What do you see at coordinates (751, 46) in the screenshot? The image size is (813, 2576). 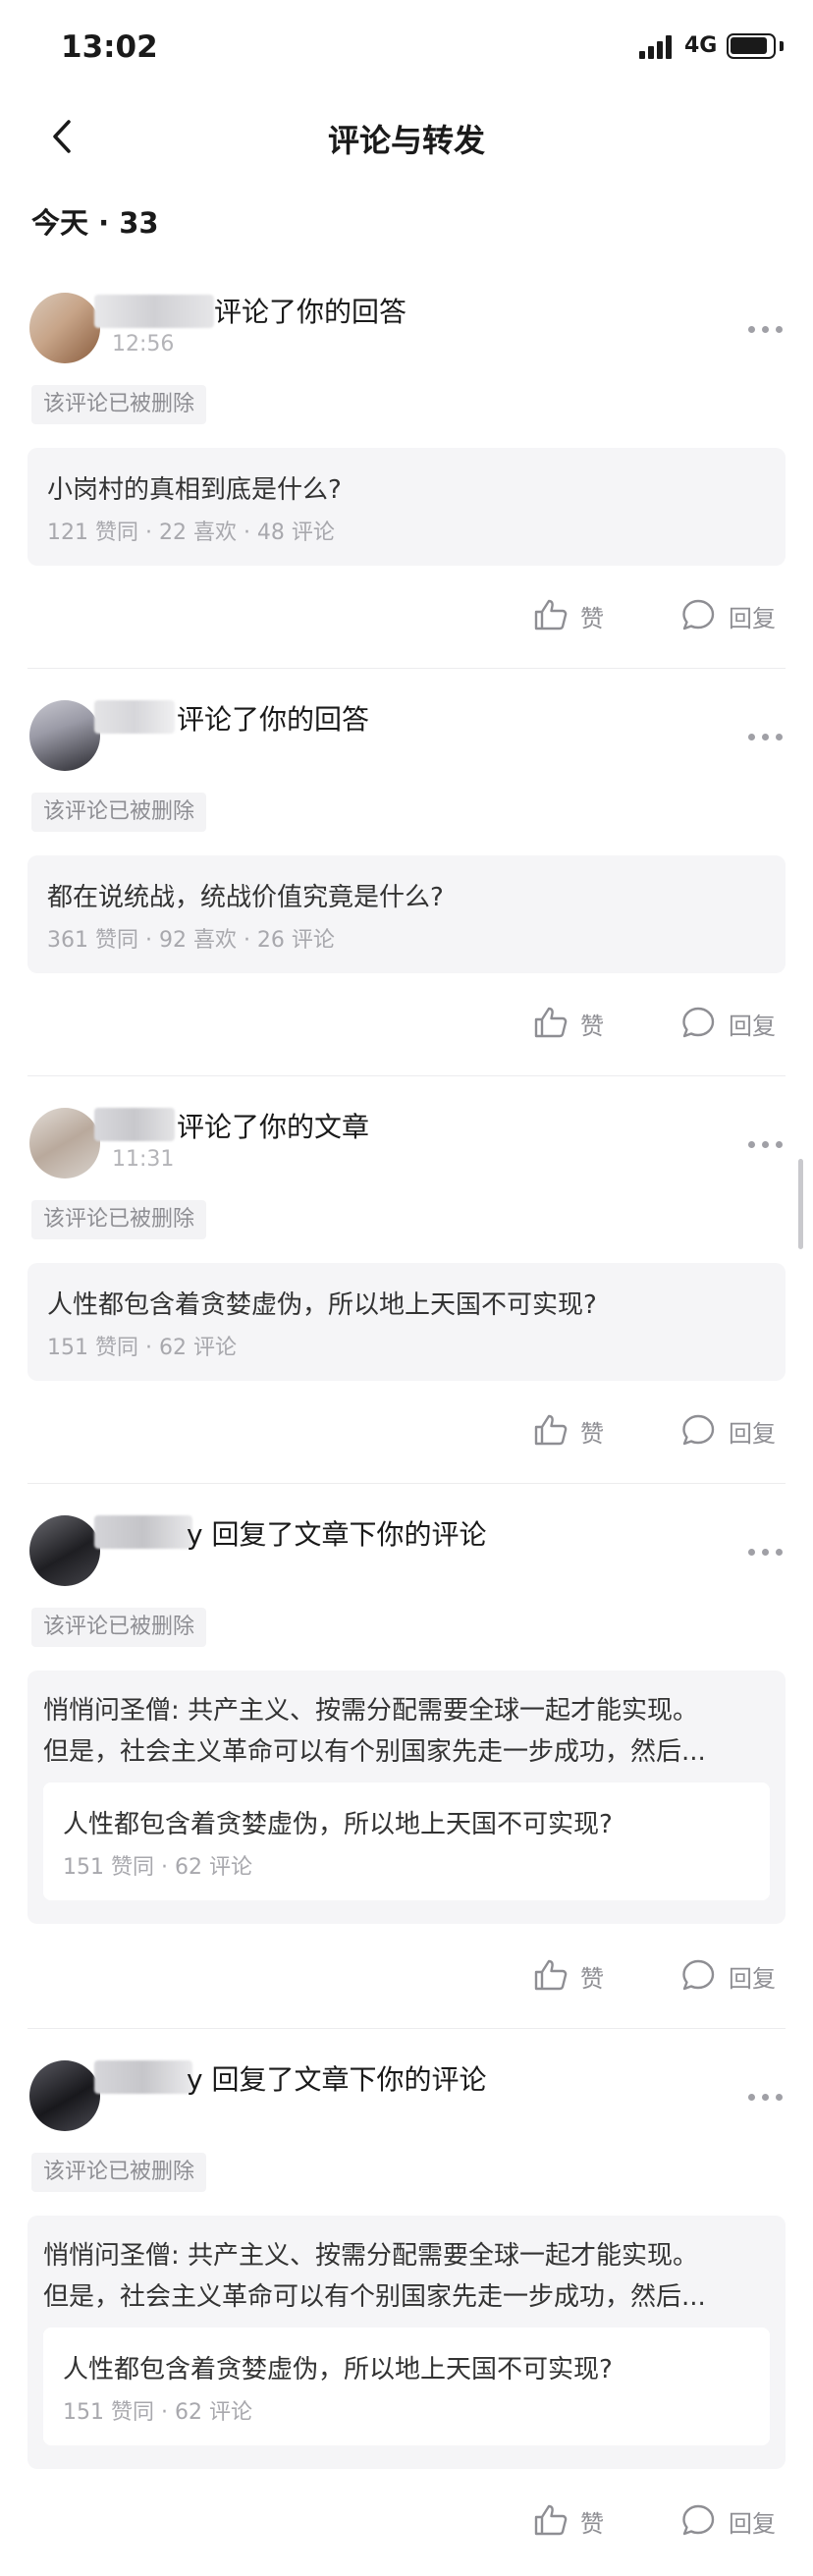 I see `battery-icon` at bounding box center [751, 46].